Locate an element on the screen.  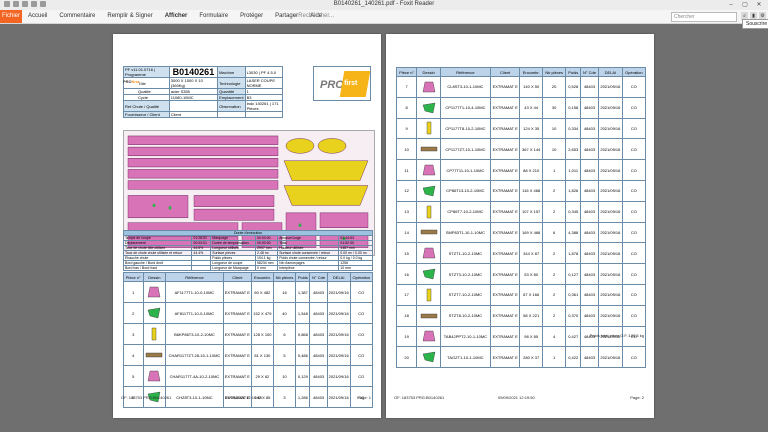
cell-size: 81 X 130 is located at coordinates (262, 355).